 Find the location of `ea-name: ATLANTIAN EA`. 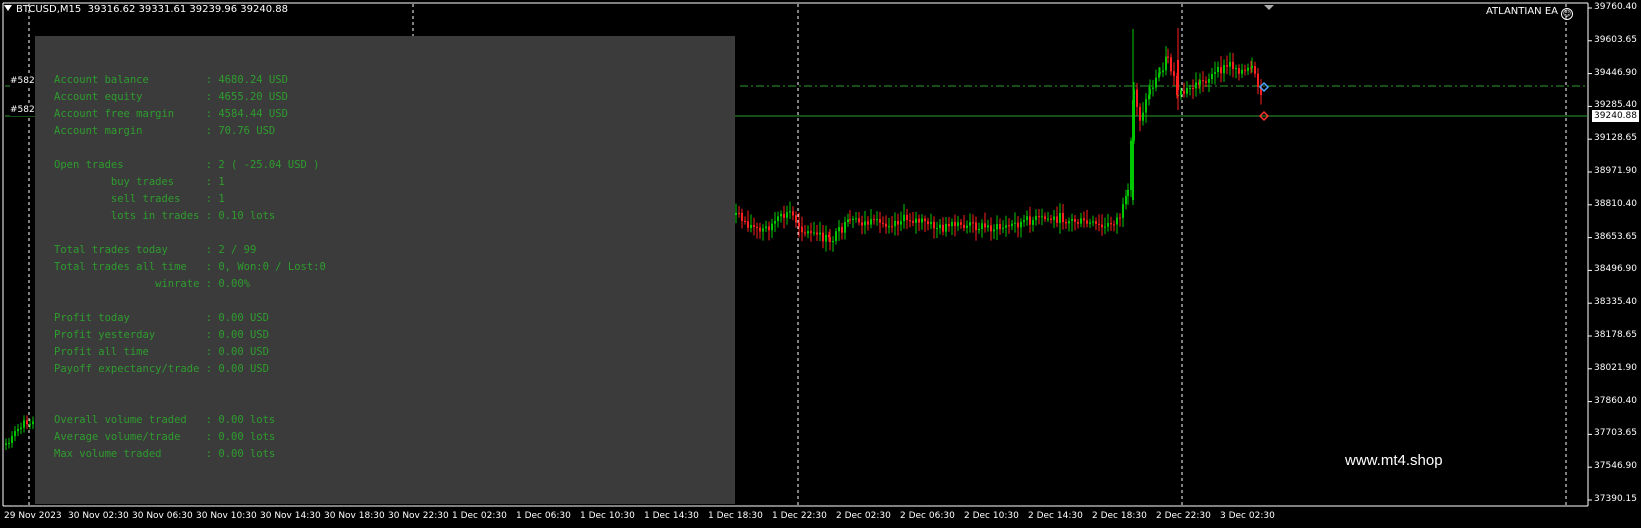

ea-name: ATLANTIAN EA is located at coordinates (1521, 11).